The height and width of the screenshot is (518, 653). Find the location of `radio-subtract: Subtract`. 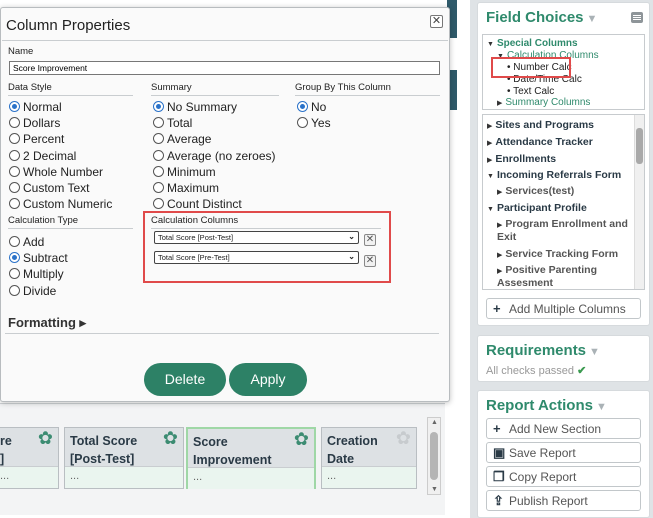

radio-subtract: Subtract is located at coordinates (38, 258).